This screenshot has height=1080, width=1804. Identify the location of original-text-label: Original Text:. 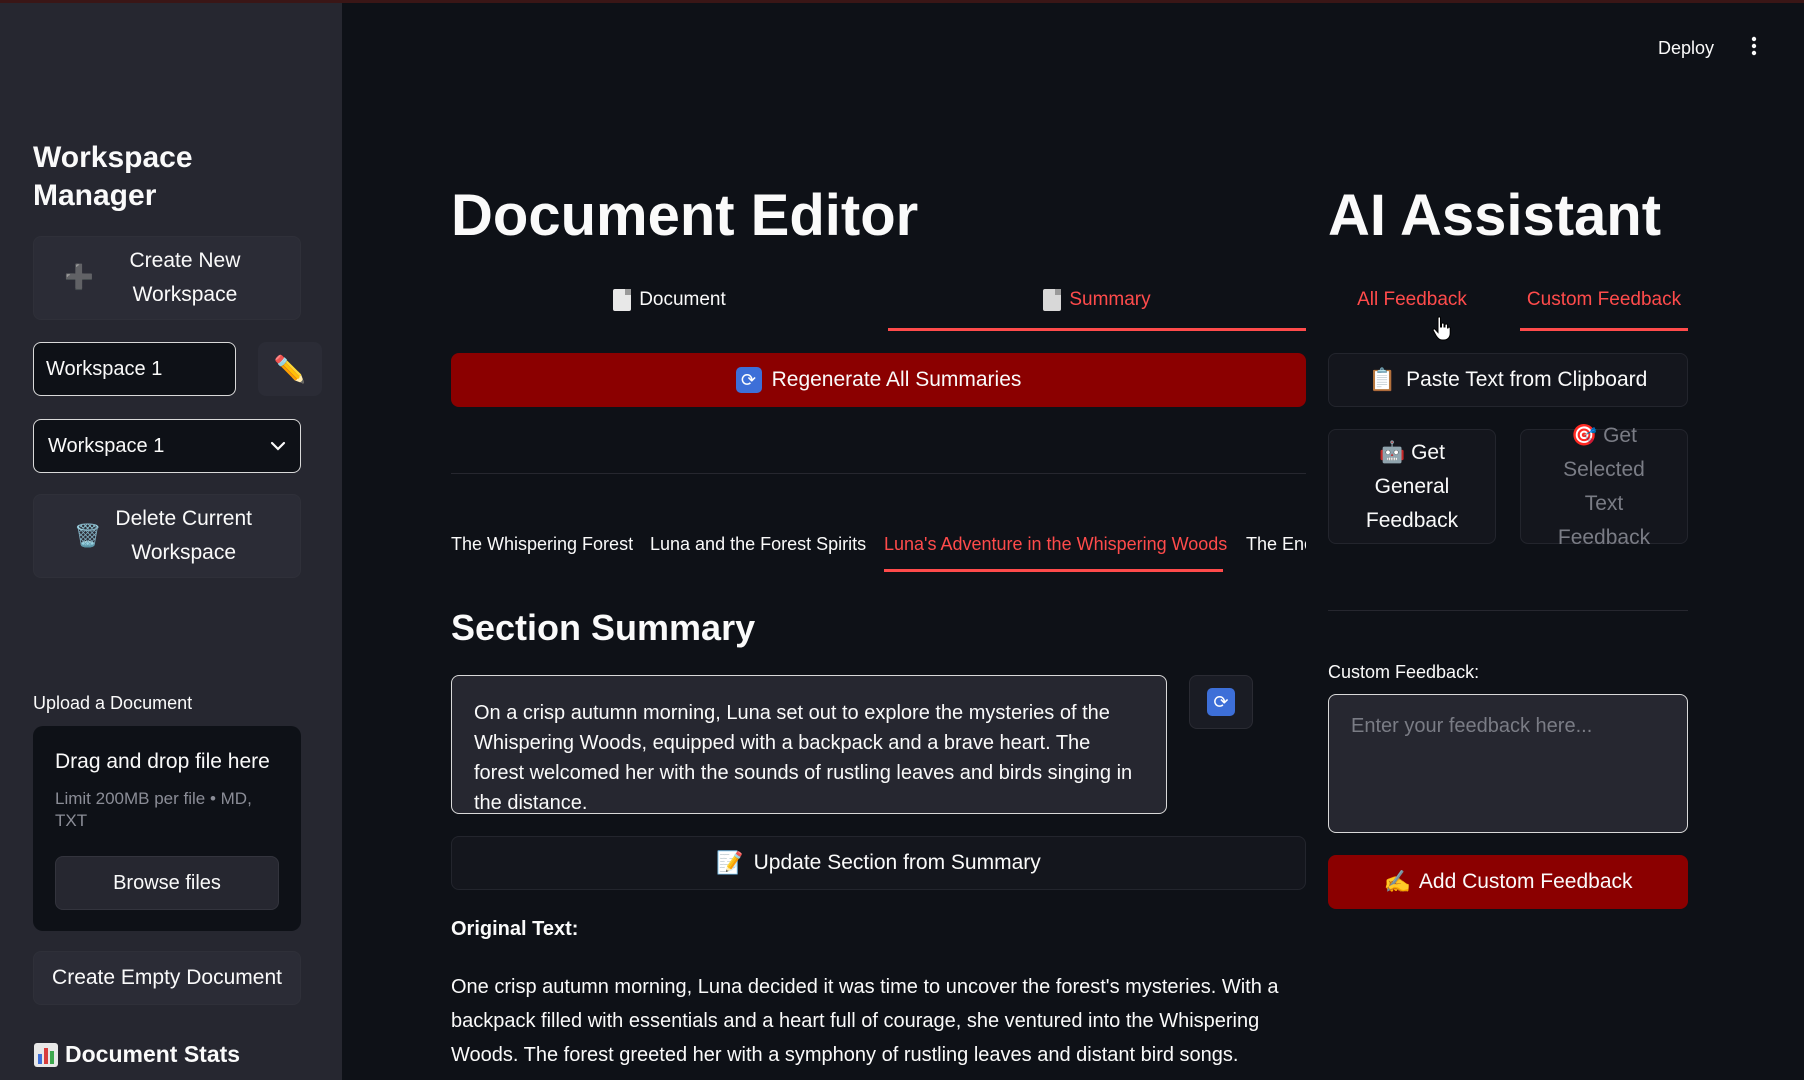
(515, 929).